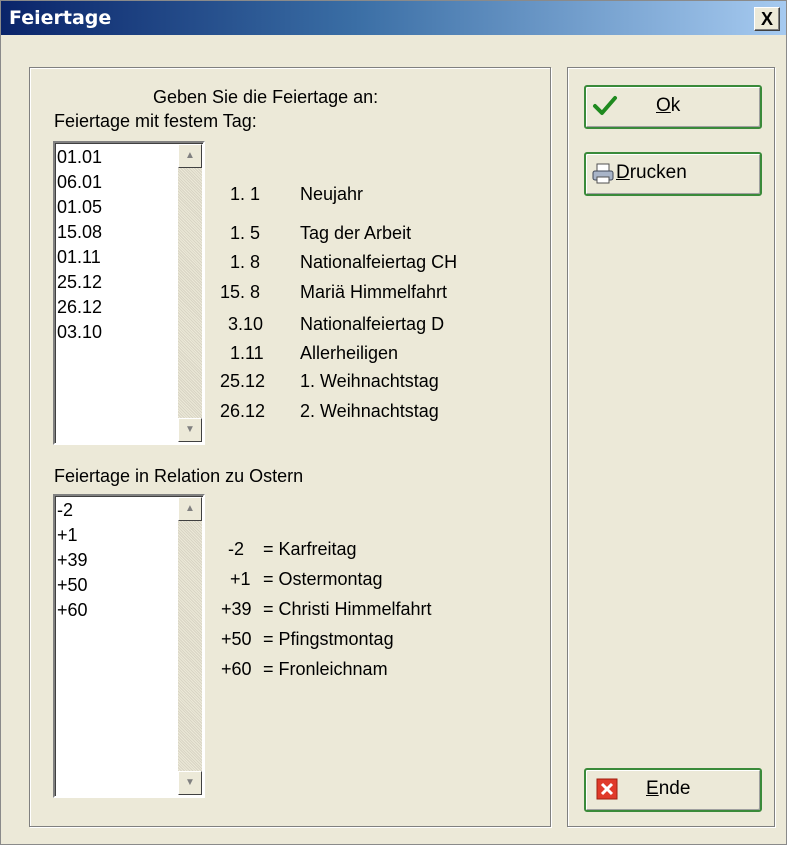  Describe the element at coordinates (323, 579) in the screenshot. I see `legend-name: = Ostermontag` at that location.